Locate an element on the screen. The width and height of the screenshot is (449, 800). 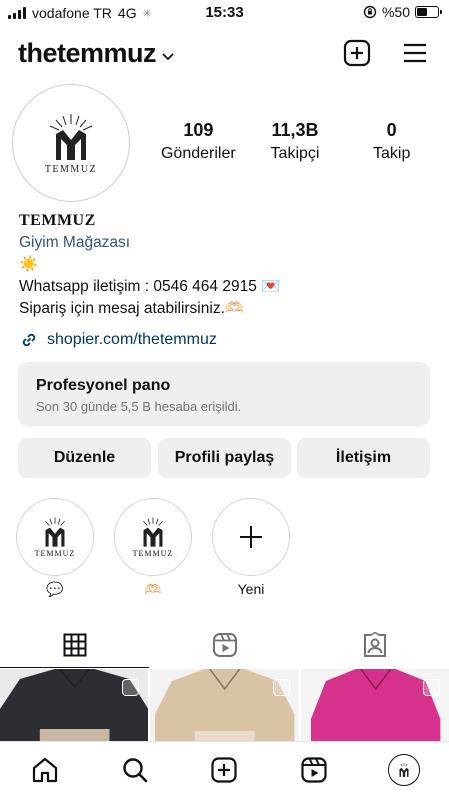
share-profile-button: Profili paylaş is located at coordinates (224, 458).